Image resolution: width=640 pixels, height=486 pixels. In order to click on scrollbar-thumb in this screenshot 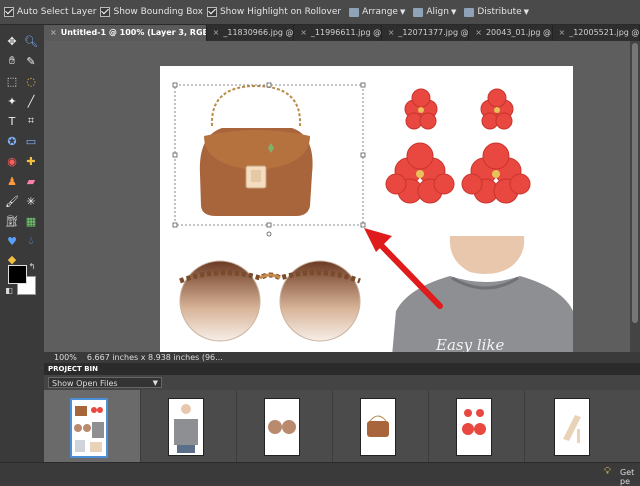, I will do `click(635, 183)`.